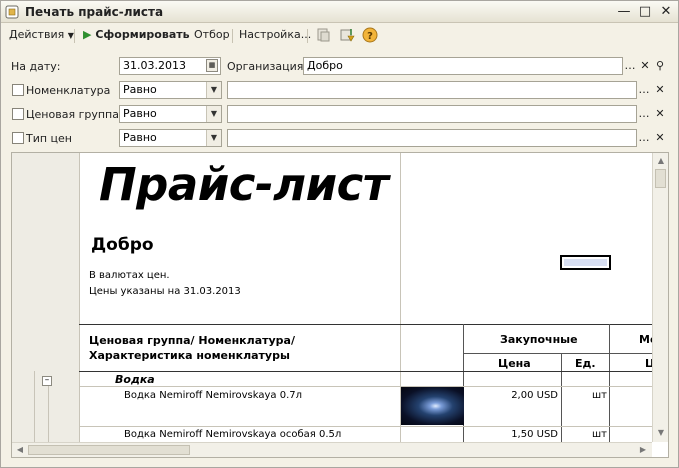 This screenshot has width=679, height=468. What do you see at coordinates (170, 114) in the screenshot?
I see `price-group-condition-select: Равно ▼` at bounding box center [170, 114].